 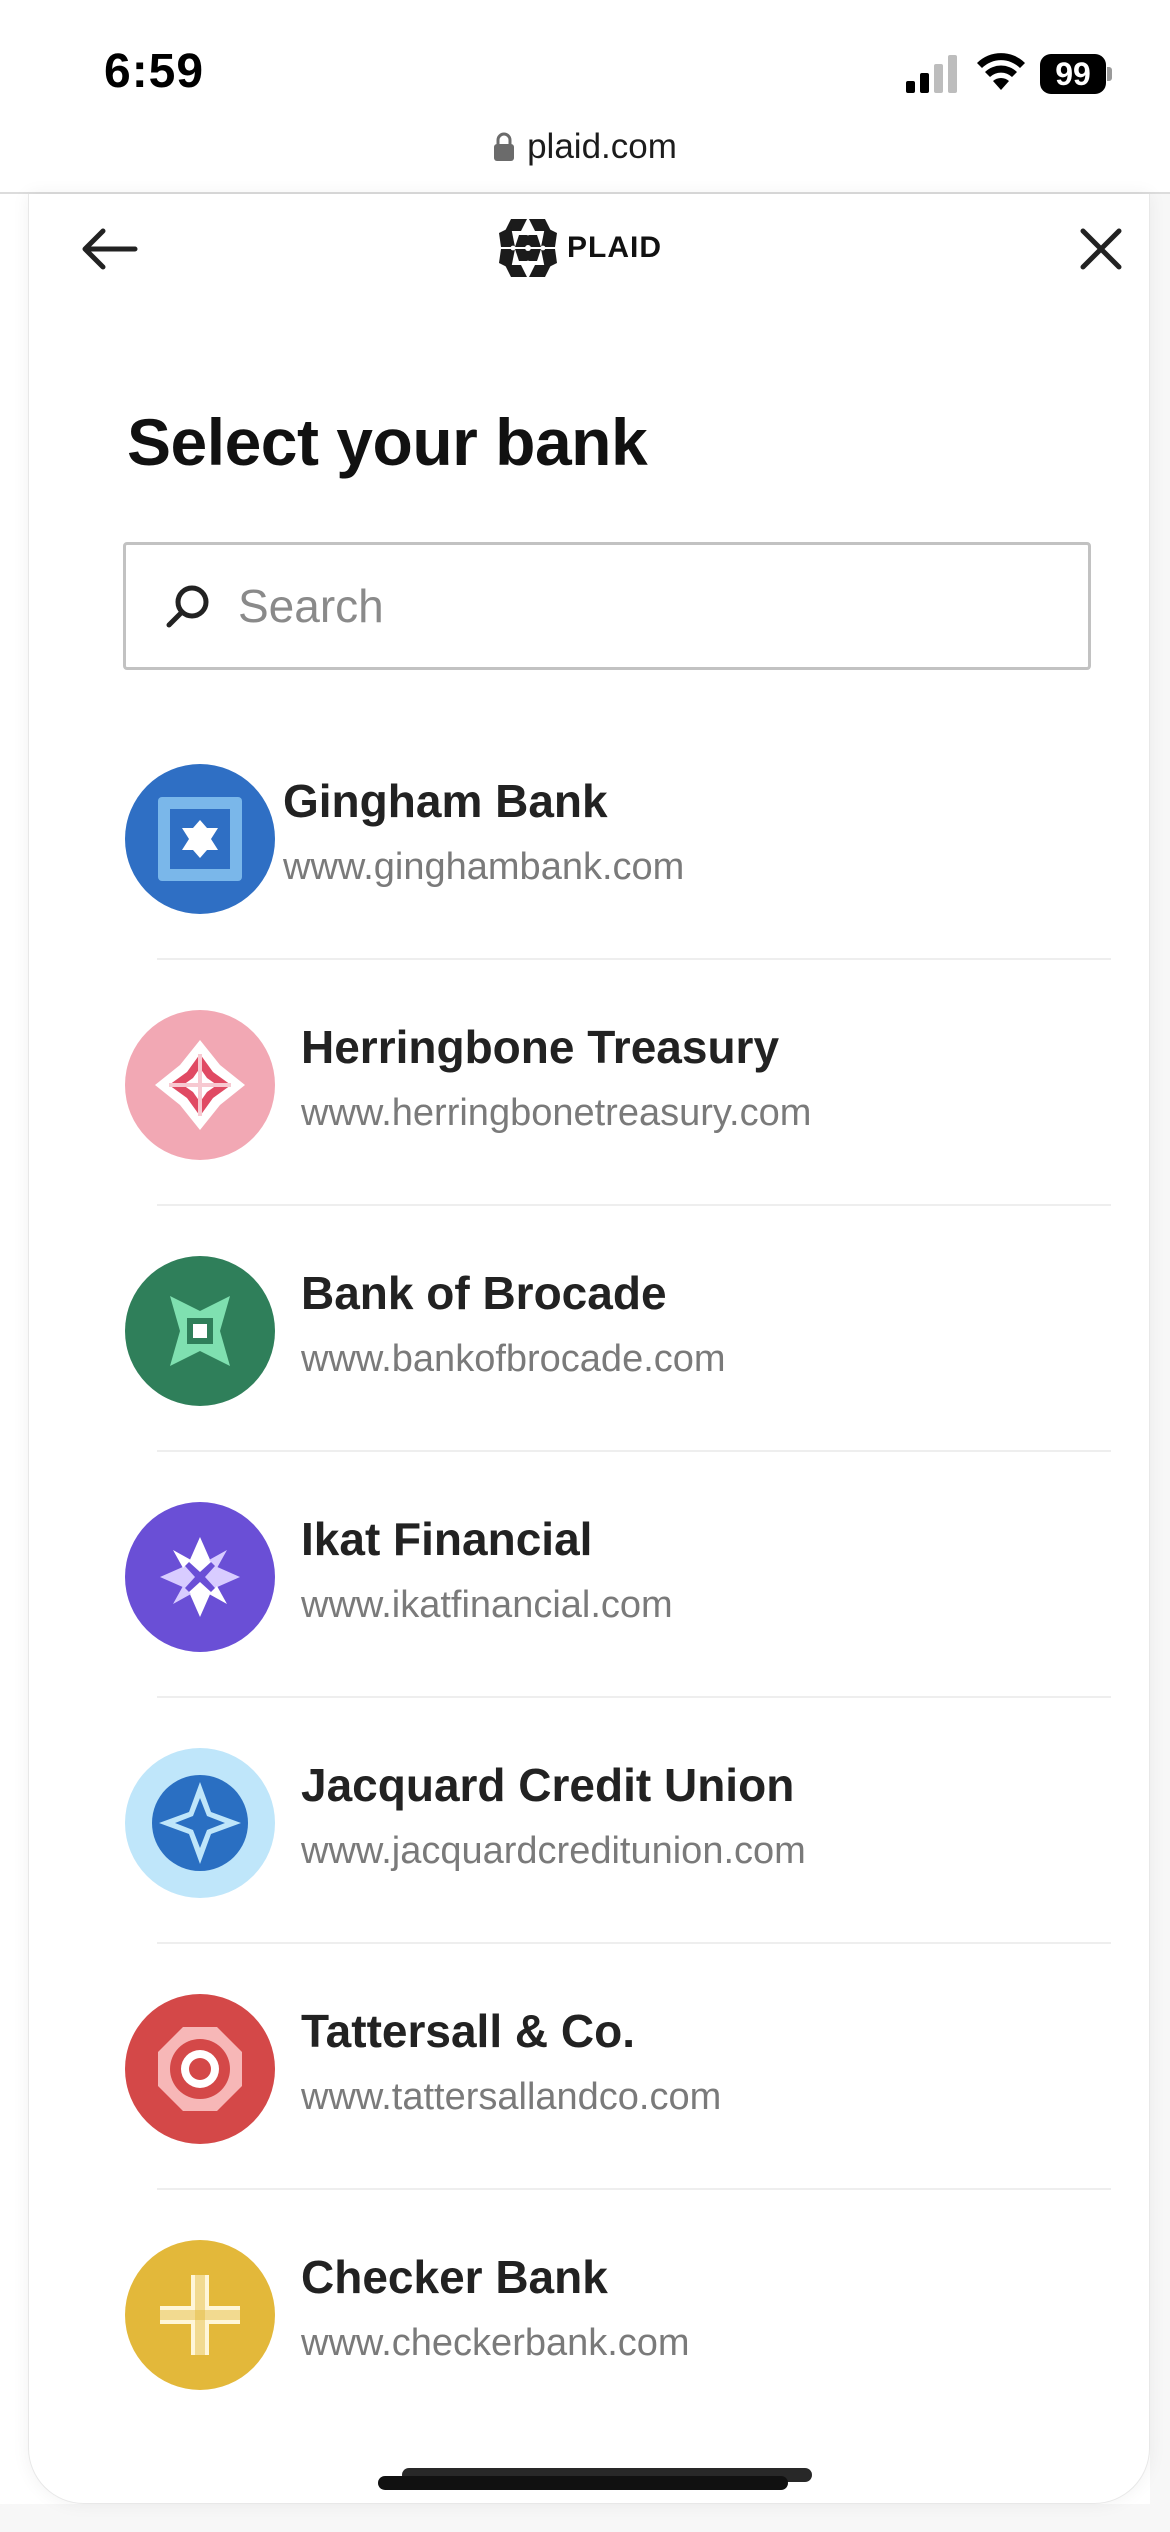 I want to click on url-bar: plaid.com, so click(x=585, y=159).